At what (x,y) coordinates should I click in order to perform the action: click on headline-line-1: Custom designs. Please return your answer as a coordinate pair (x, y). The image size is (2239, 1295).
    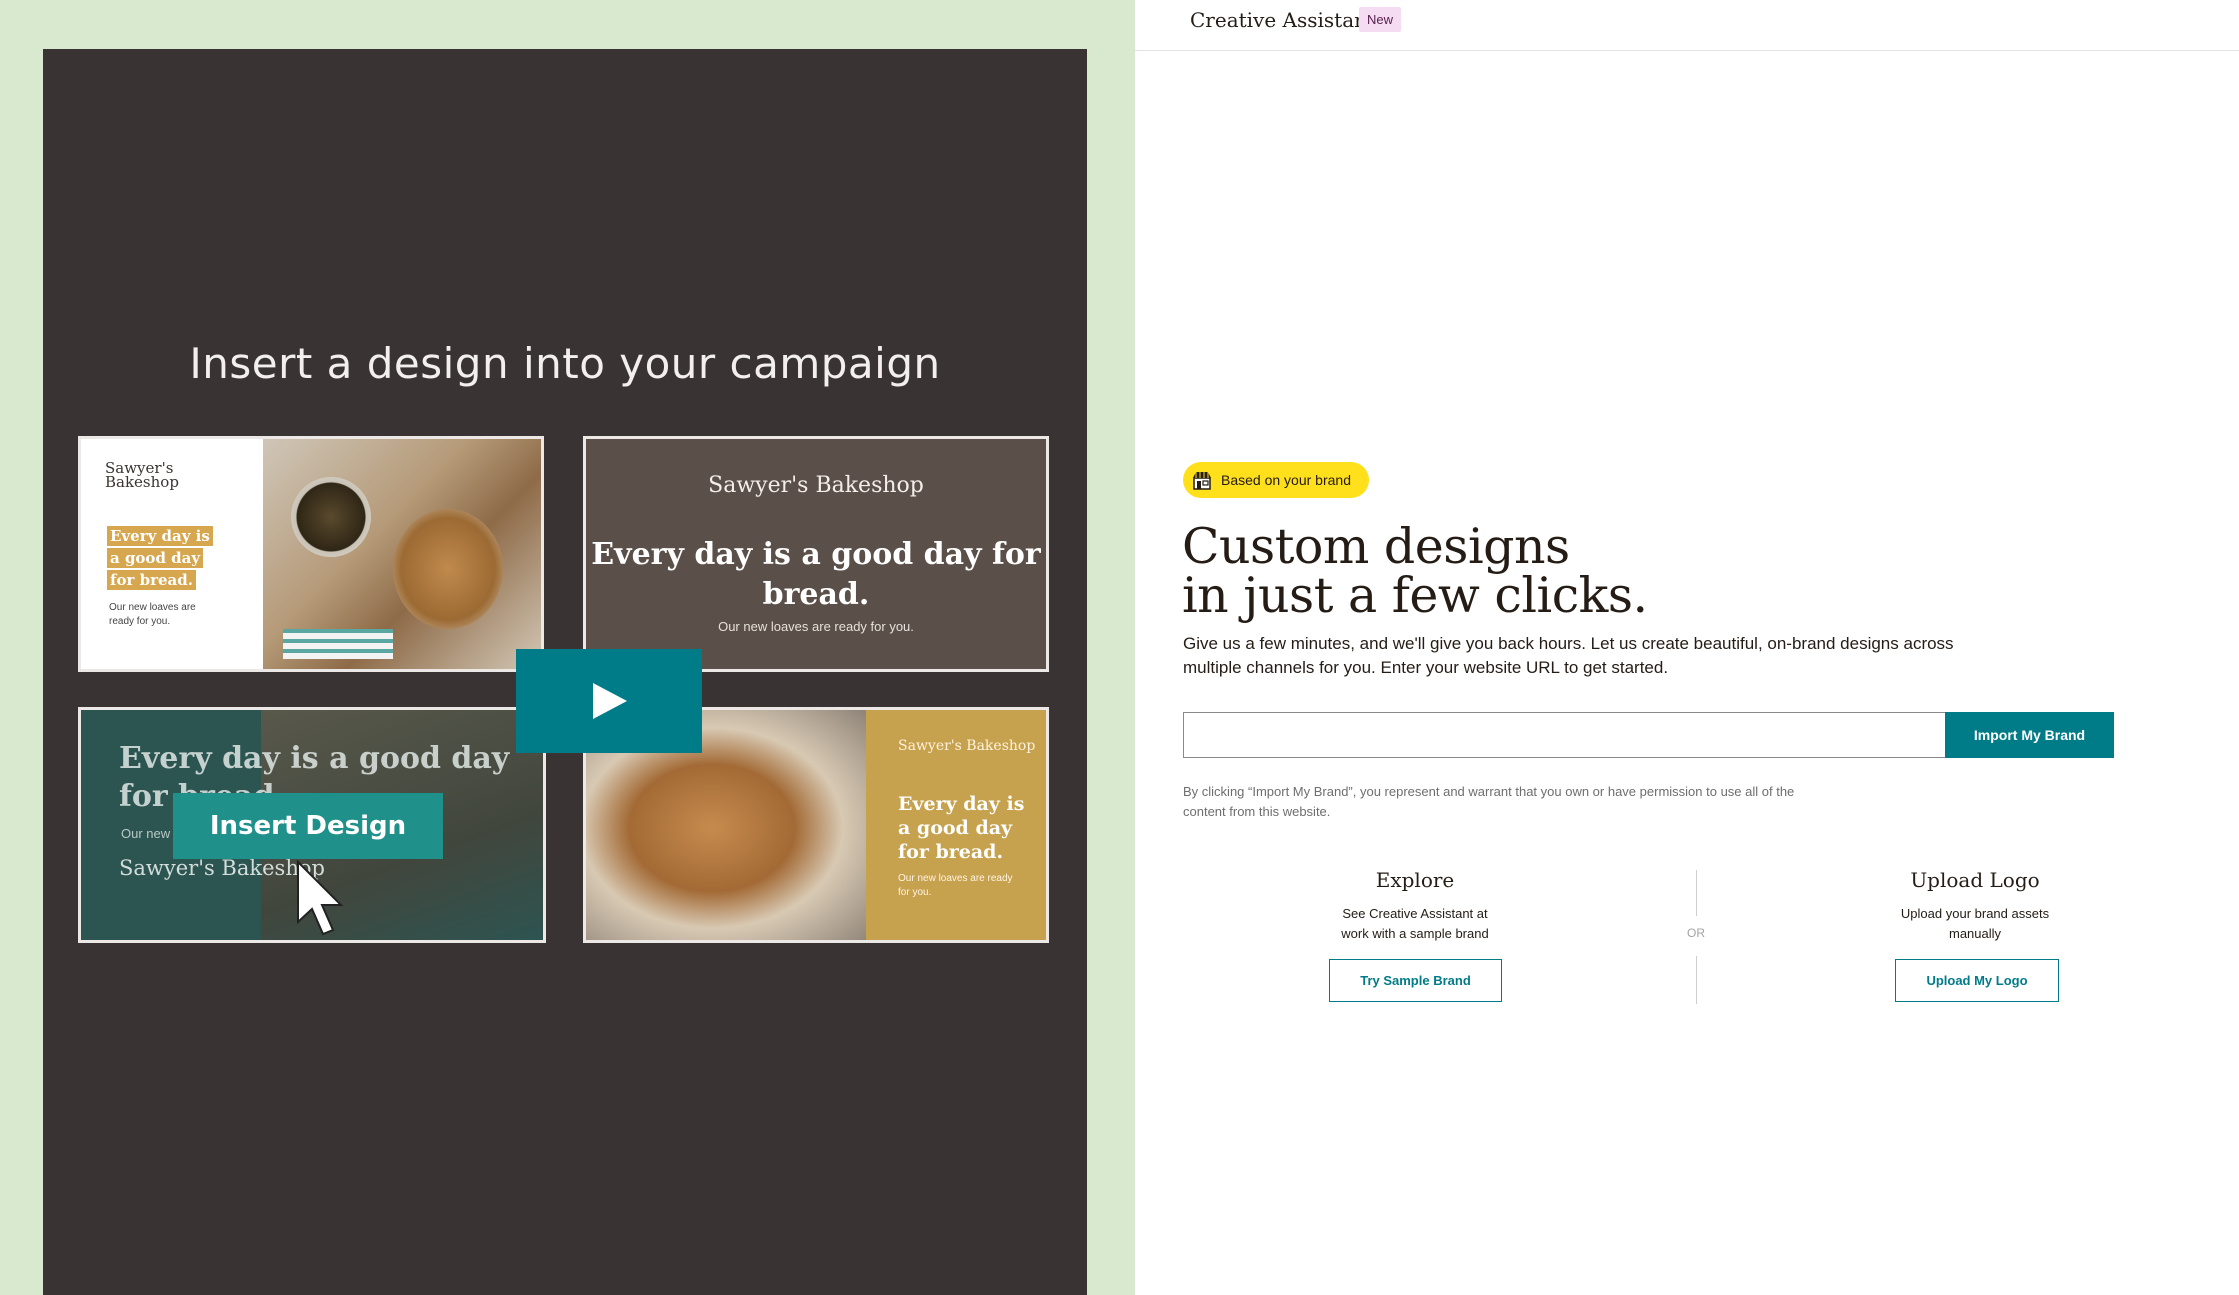
    Looking at the image, I should click on (1376, 546).